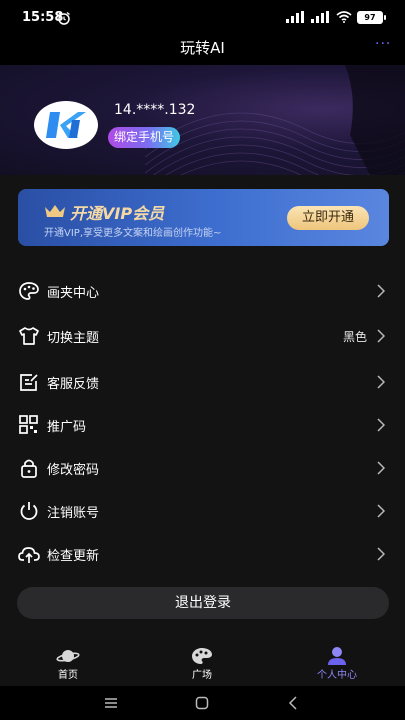 Image resolution: width=405 pixels, height=720 pixels. I want to click on tab-personal-center: 个人中心, so click(337, 663).